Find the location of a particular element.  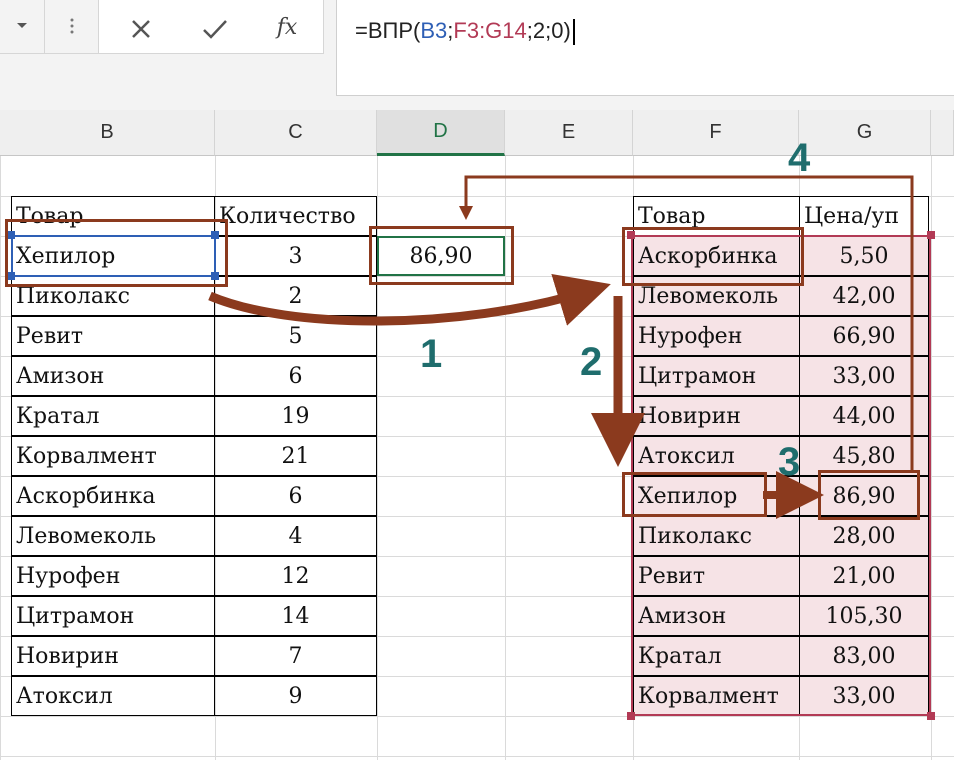

step-label-1: 1 is located at coordinates (431, 354).